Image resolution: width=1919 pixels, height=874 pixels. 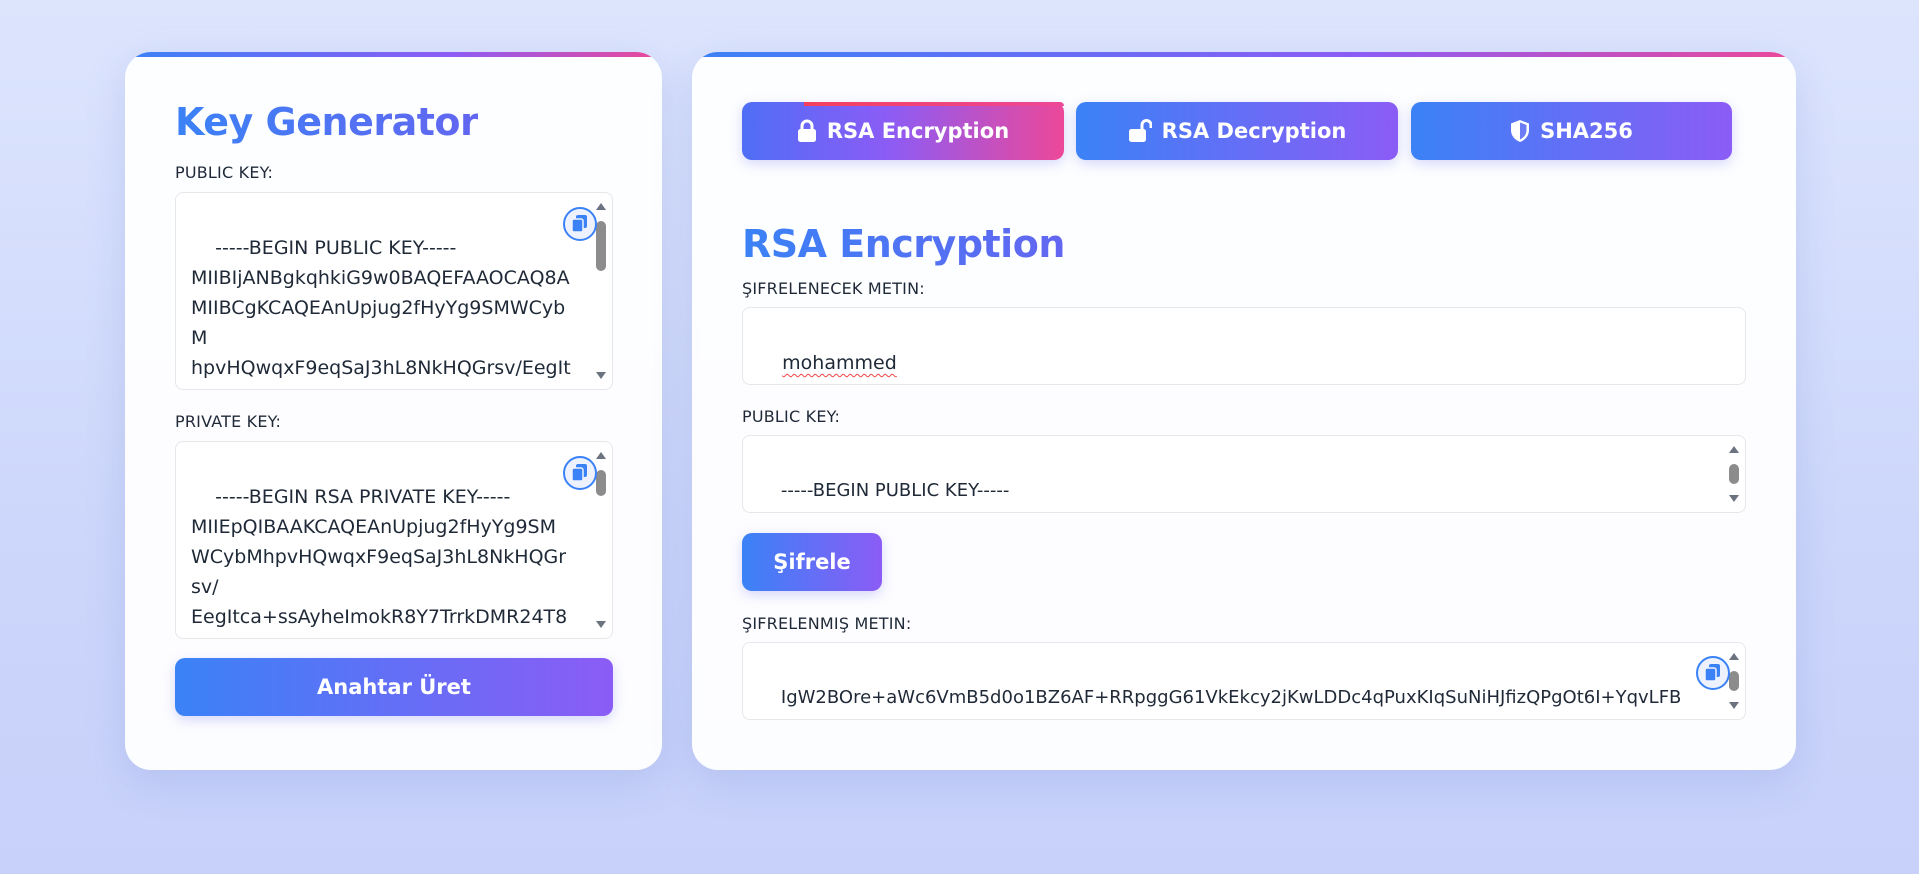 I want to click on tab-label: RSA Encryption, so click(x=918, y=131).